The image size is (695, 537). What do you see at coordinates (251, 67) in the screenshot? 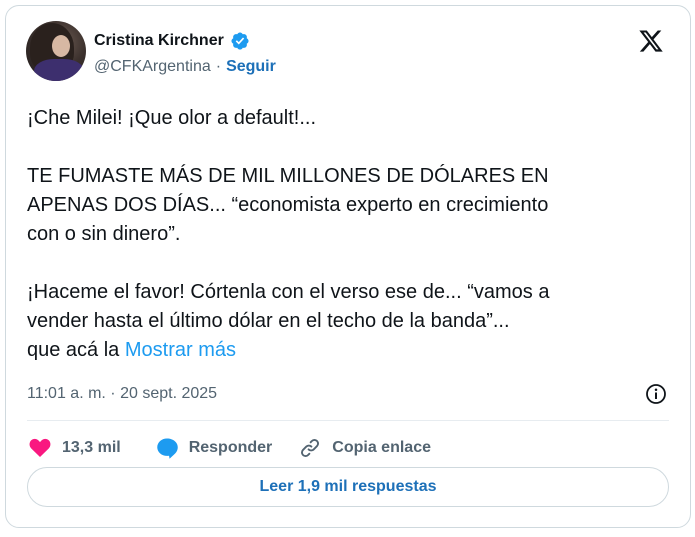
I see `follow-button: Seguir` at bounding box center [251, 67].